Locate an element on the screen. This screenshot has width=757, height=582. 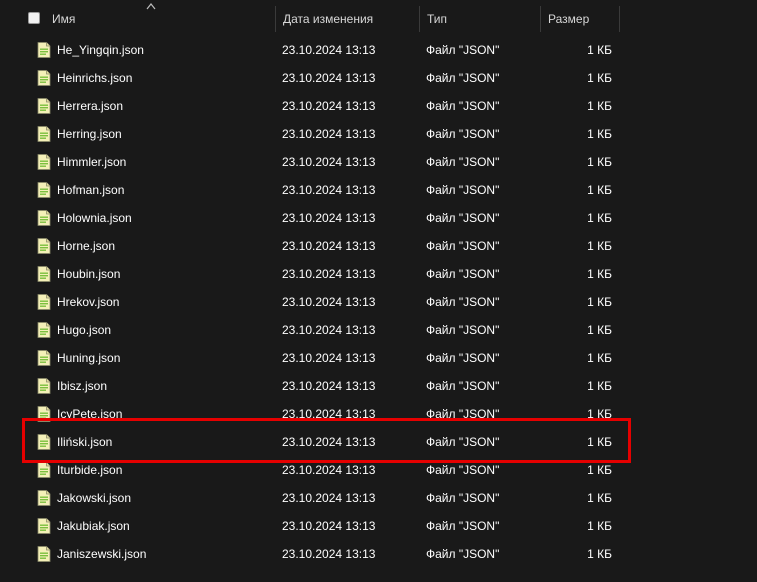
file-name: Iliński.json is located at coordinates (85, 442).